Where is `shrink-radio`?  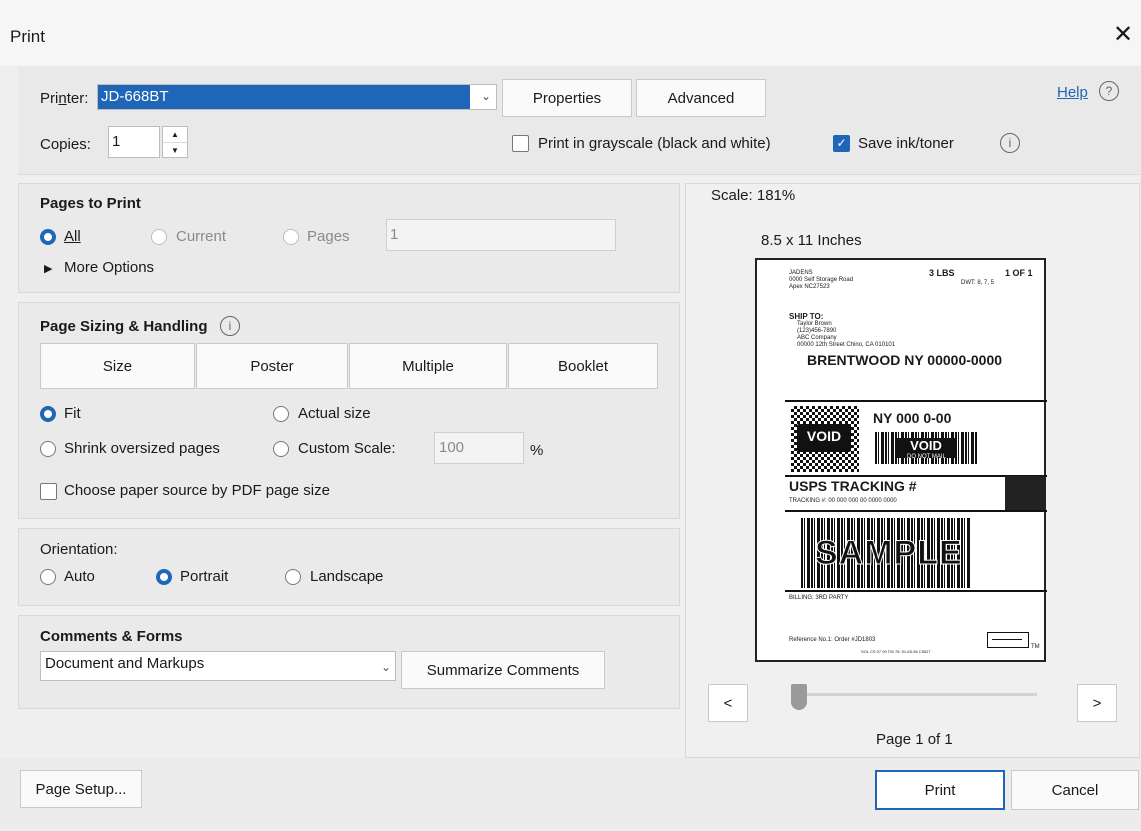
shrink-radio is located at coordinates (48, 449).